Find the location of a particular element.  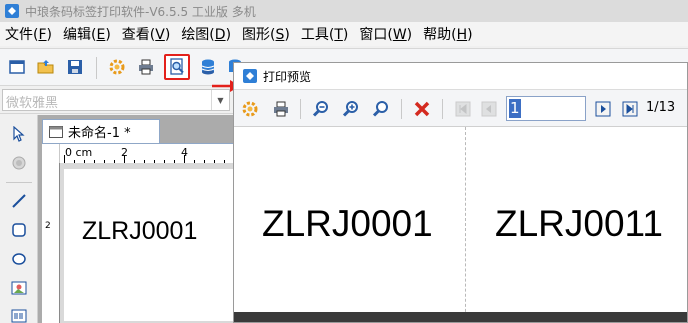

menu-shape: 图形(S) is located at coordinates (266, 34).